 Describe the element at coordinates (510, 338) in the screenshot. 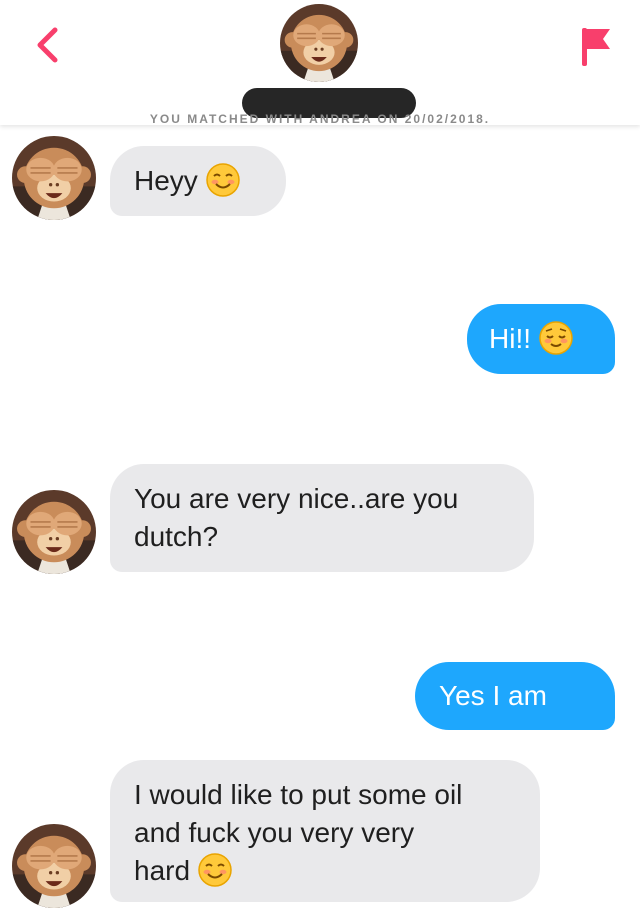

I see `message-text: Hi!!` at that location.